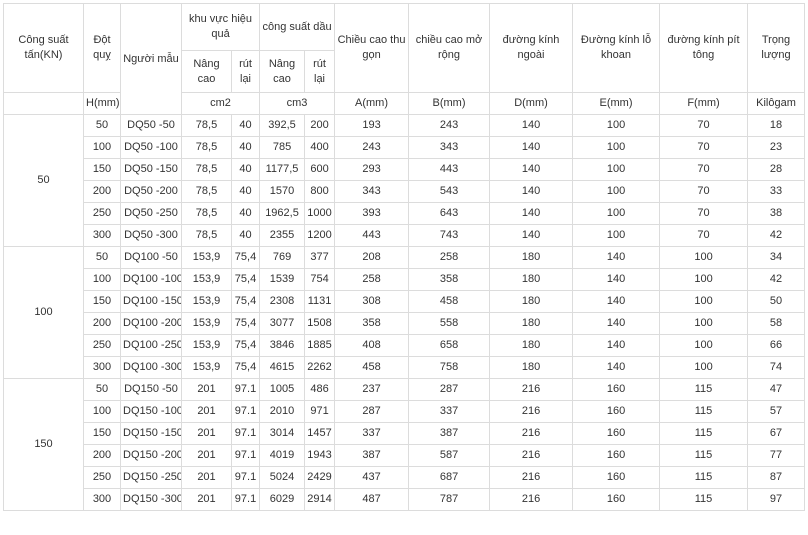 The image size is (808, 535). What do you see at coordinates (616, 477) in the screenshot?
I see `bore-diameter-cell: 160` at bounding box center [616, 477].